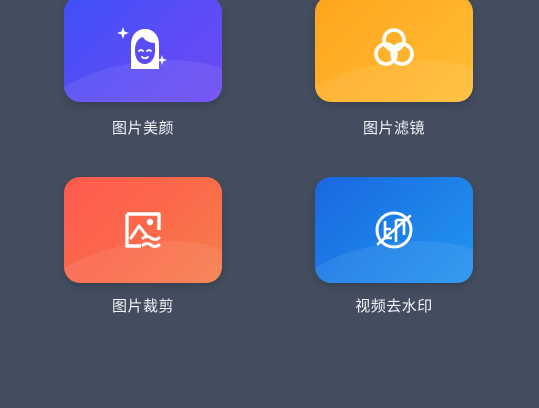  What do you see at coordinates (142, 48) in the screenshot?
I see `face-beauty-icon` at bounding box center [142, 48].